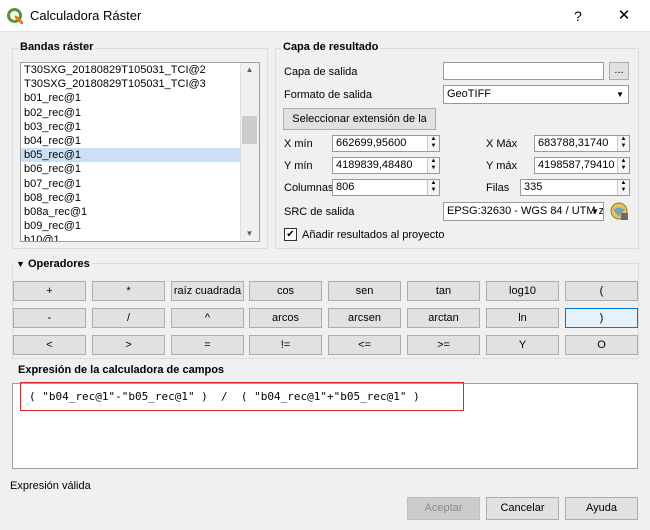 The width and height of the screenshot is (650, 530). What do you see at coordinates (624, 16) in the screenshot?
I see `close-button: ✕` at bounding box center [624, 16].